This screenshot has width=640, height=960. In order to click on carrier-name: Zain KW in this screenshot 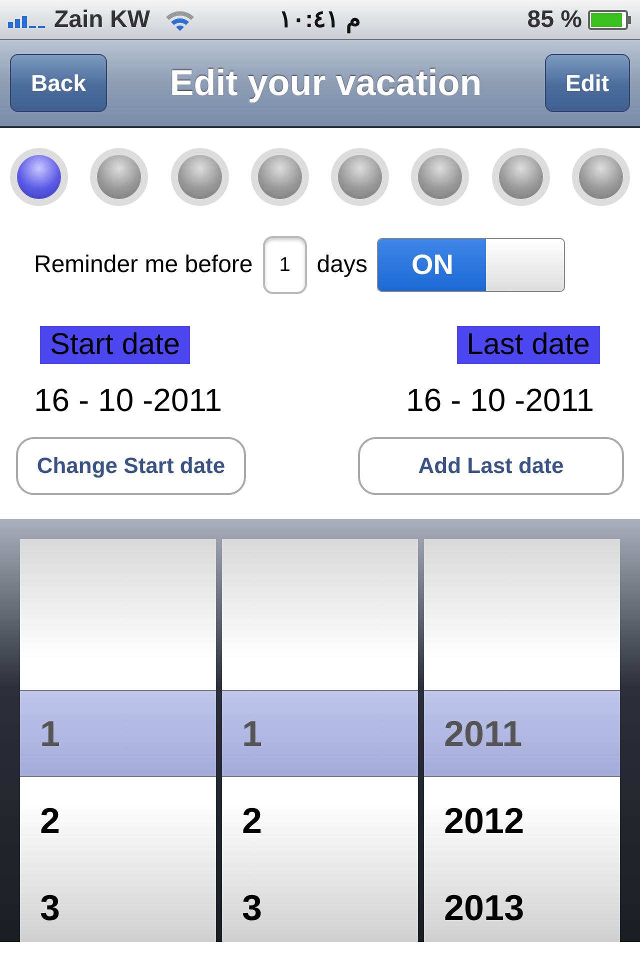, I will do `click(102, 20)`.